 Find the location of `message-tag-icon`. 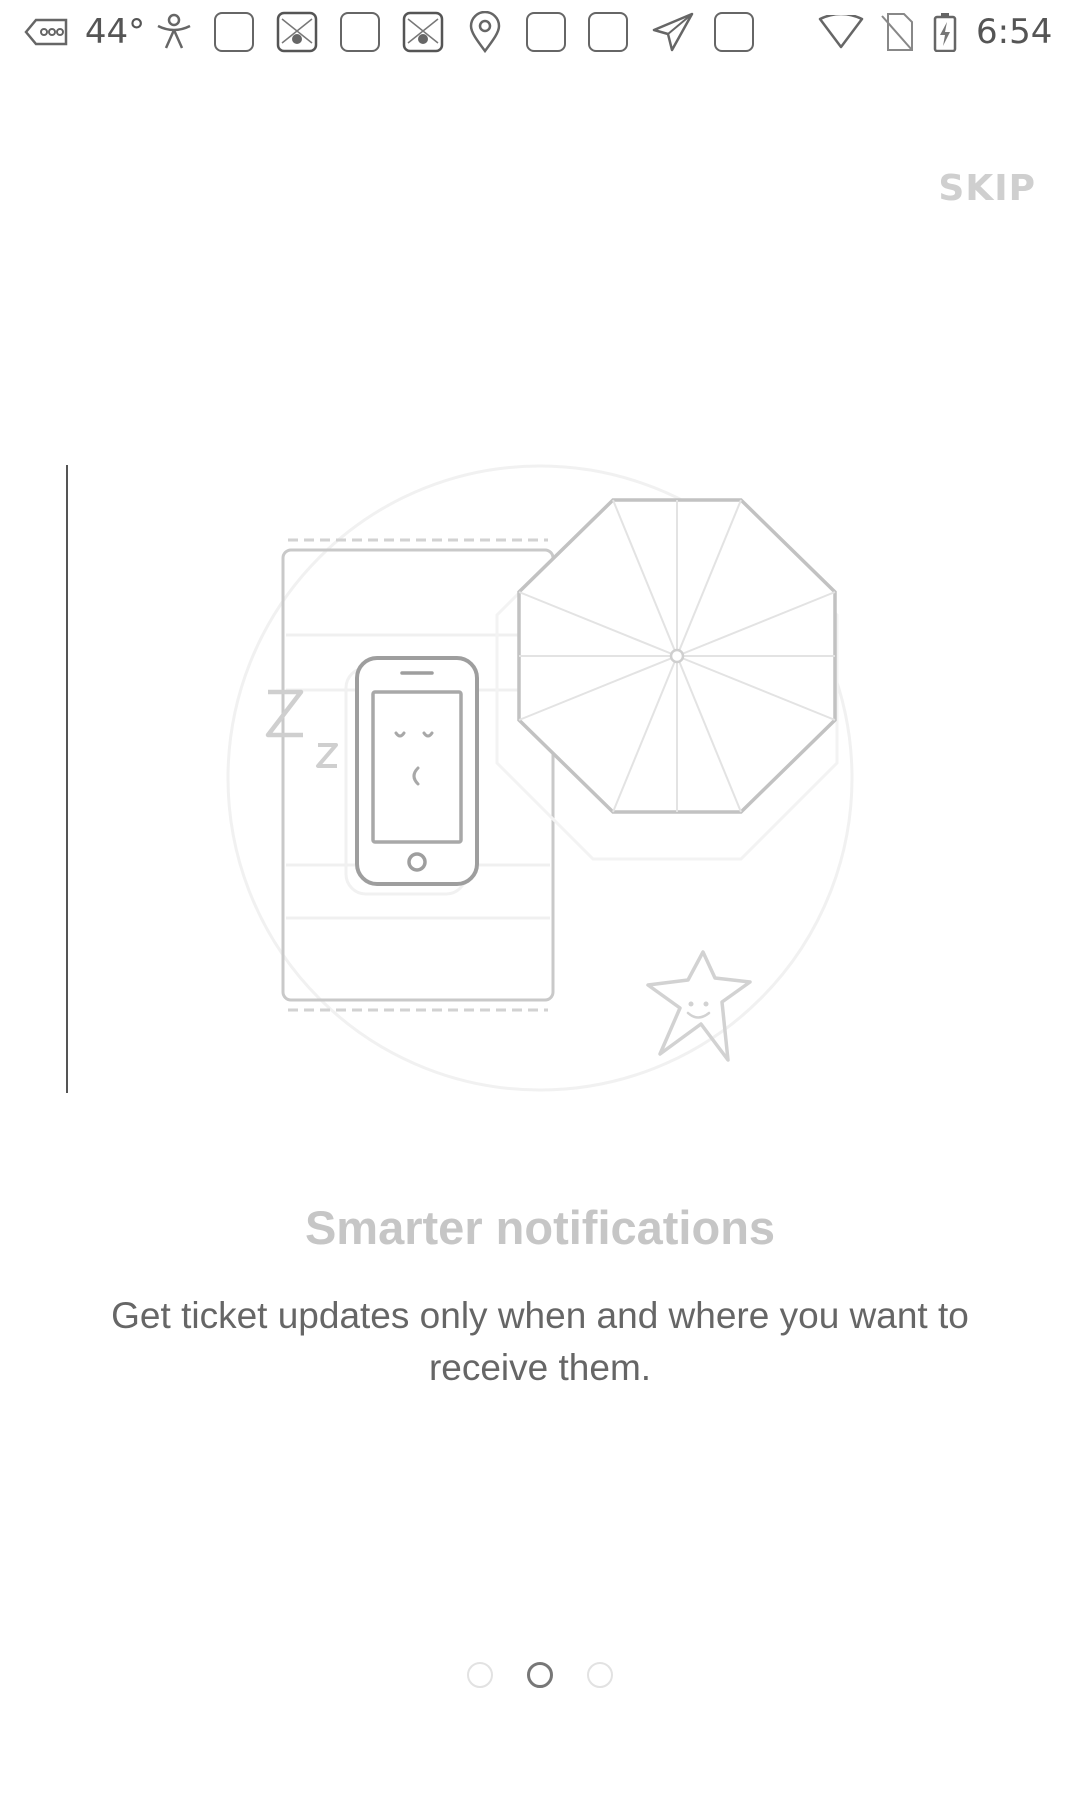

message-tag-icon is located at coordinates (47, 32).